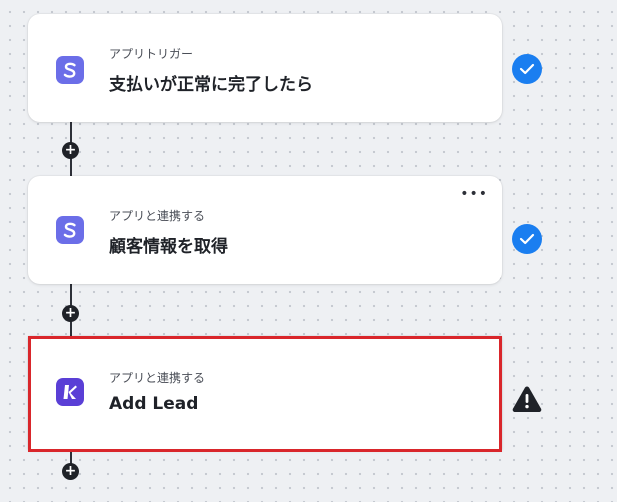 This screenshot has height=502, width=617. Describe the element at coordinates (154, 404) in the screenshot. I see `step-title: Add Lead` at that location.